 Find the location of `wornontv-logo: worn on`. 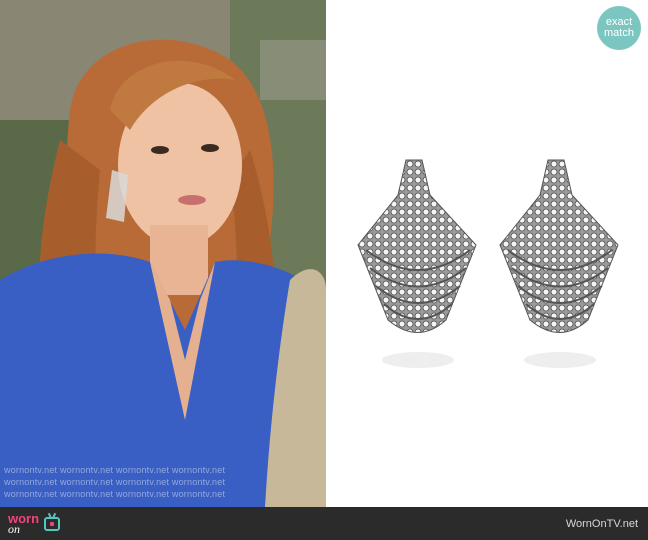

wornontv-logo: worn on is located at coordinates (34, 524).